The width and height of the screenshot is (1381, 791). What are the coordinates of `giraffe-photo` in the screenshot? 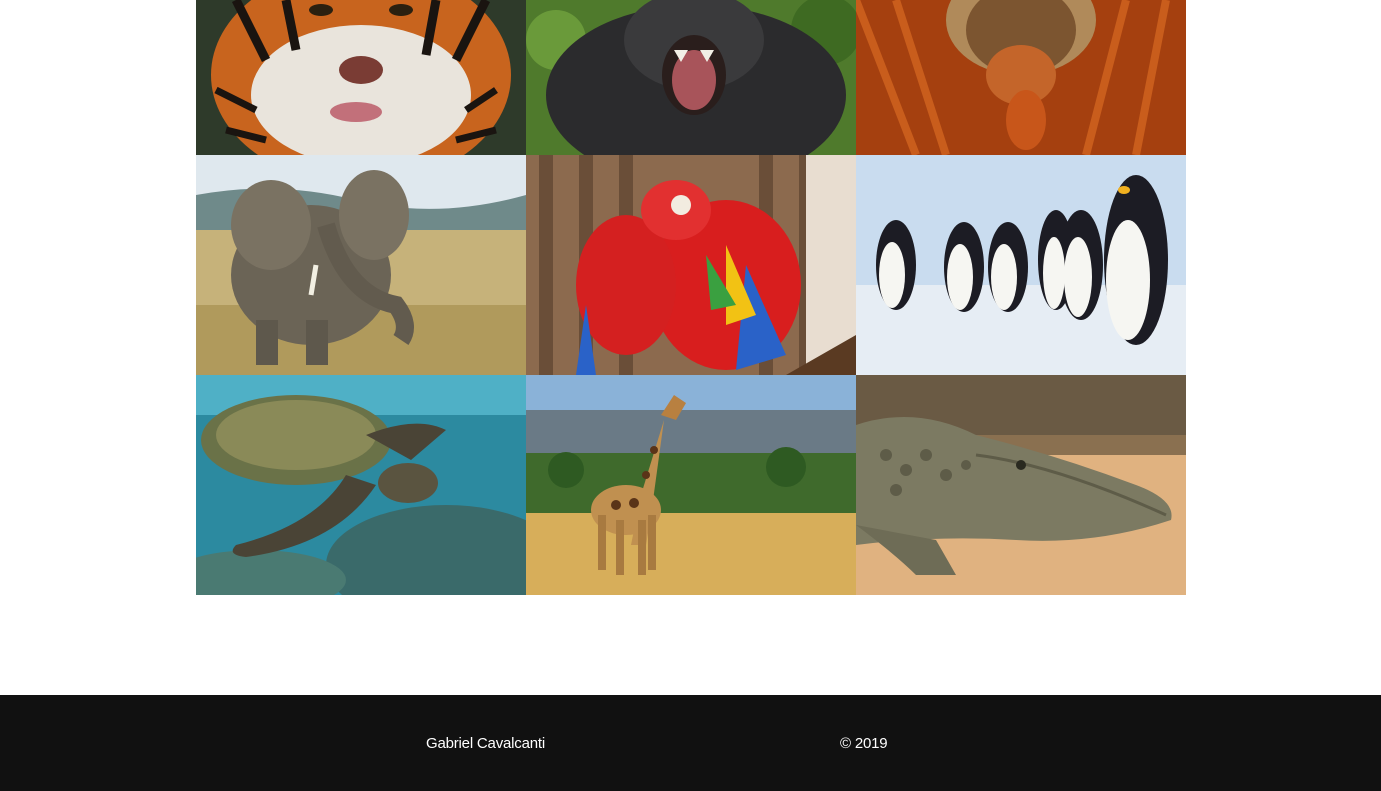 It's located at (691, 485).